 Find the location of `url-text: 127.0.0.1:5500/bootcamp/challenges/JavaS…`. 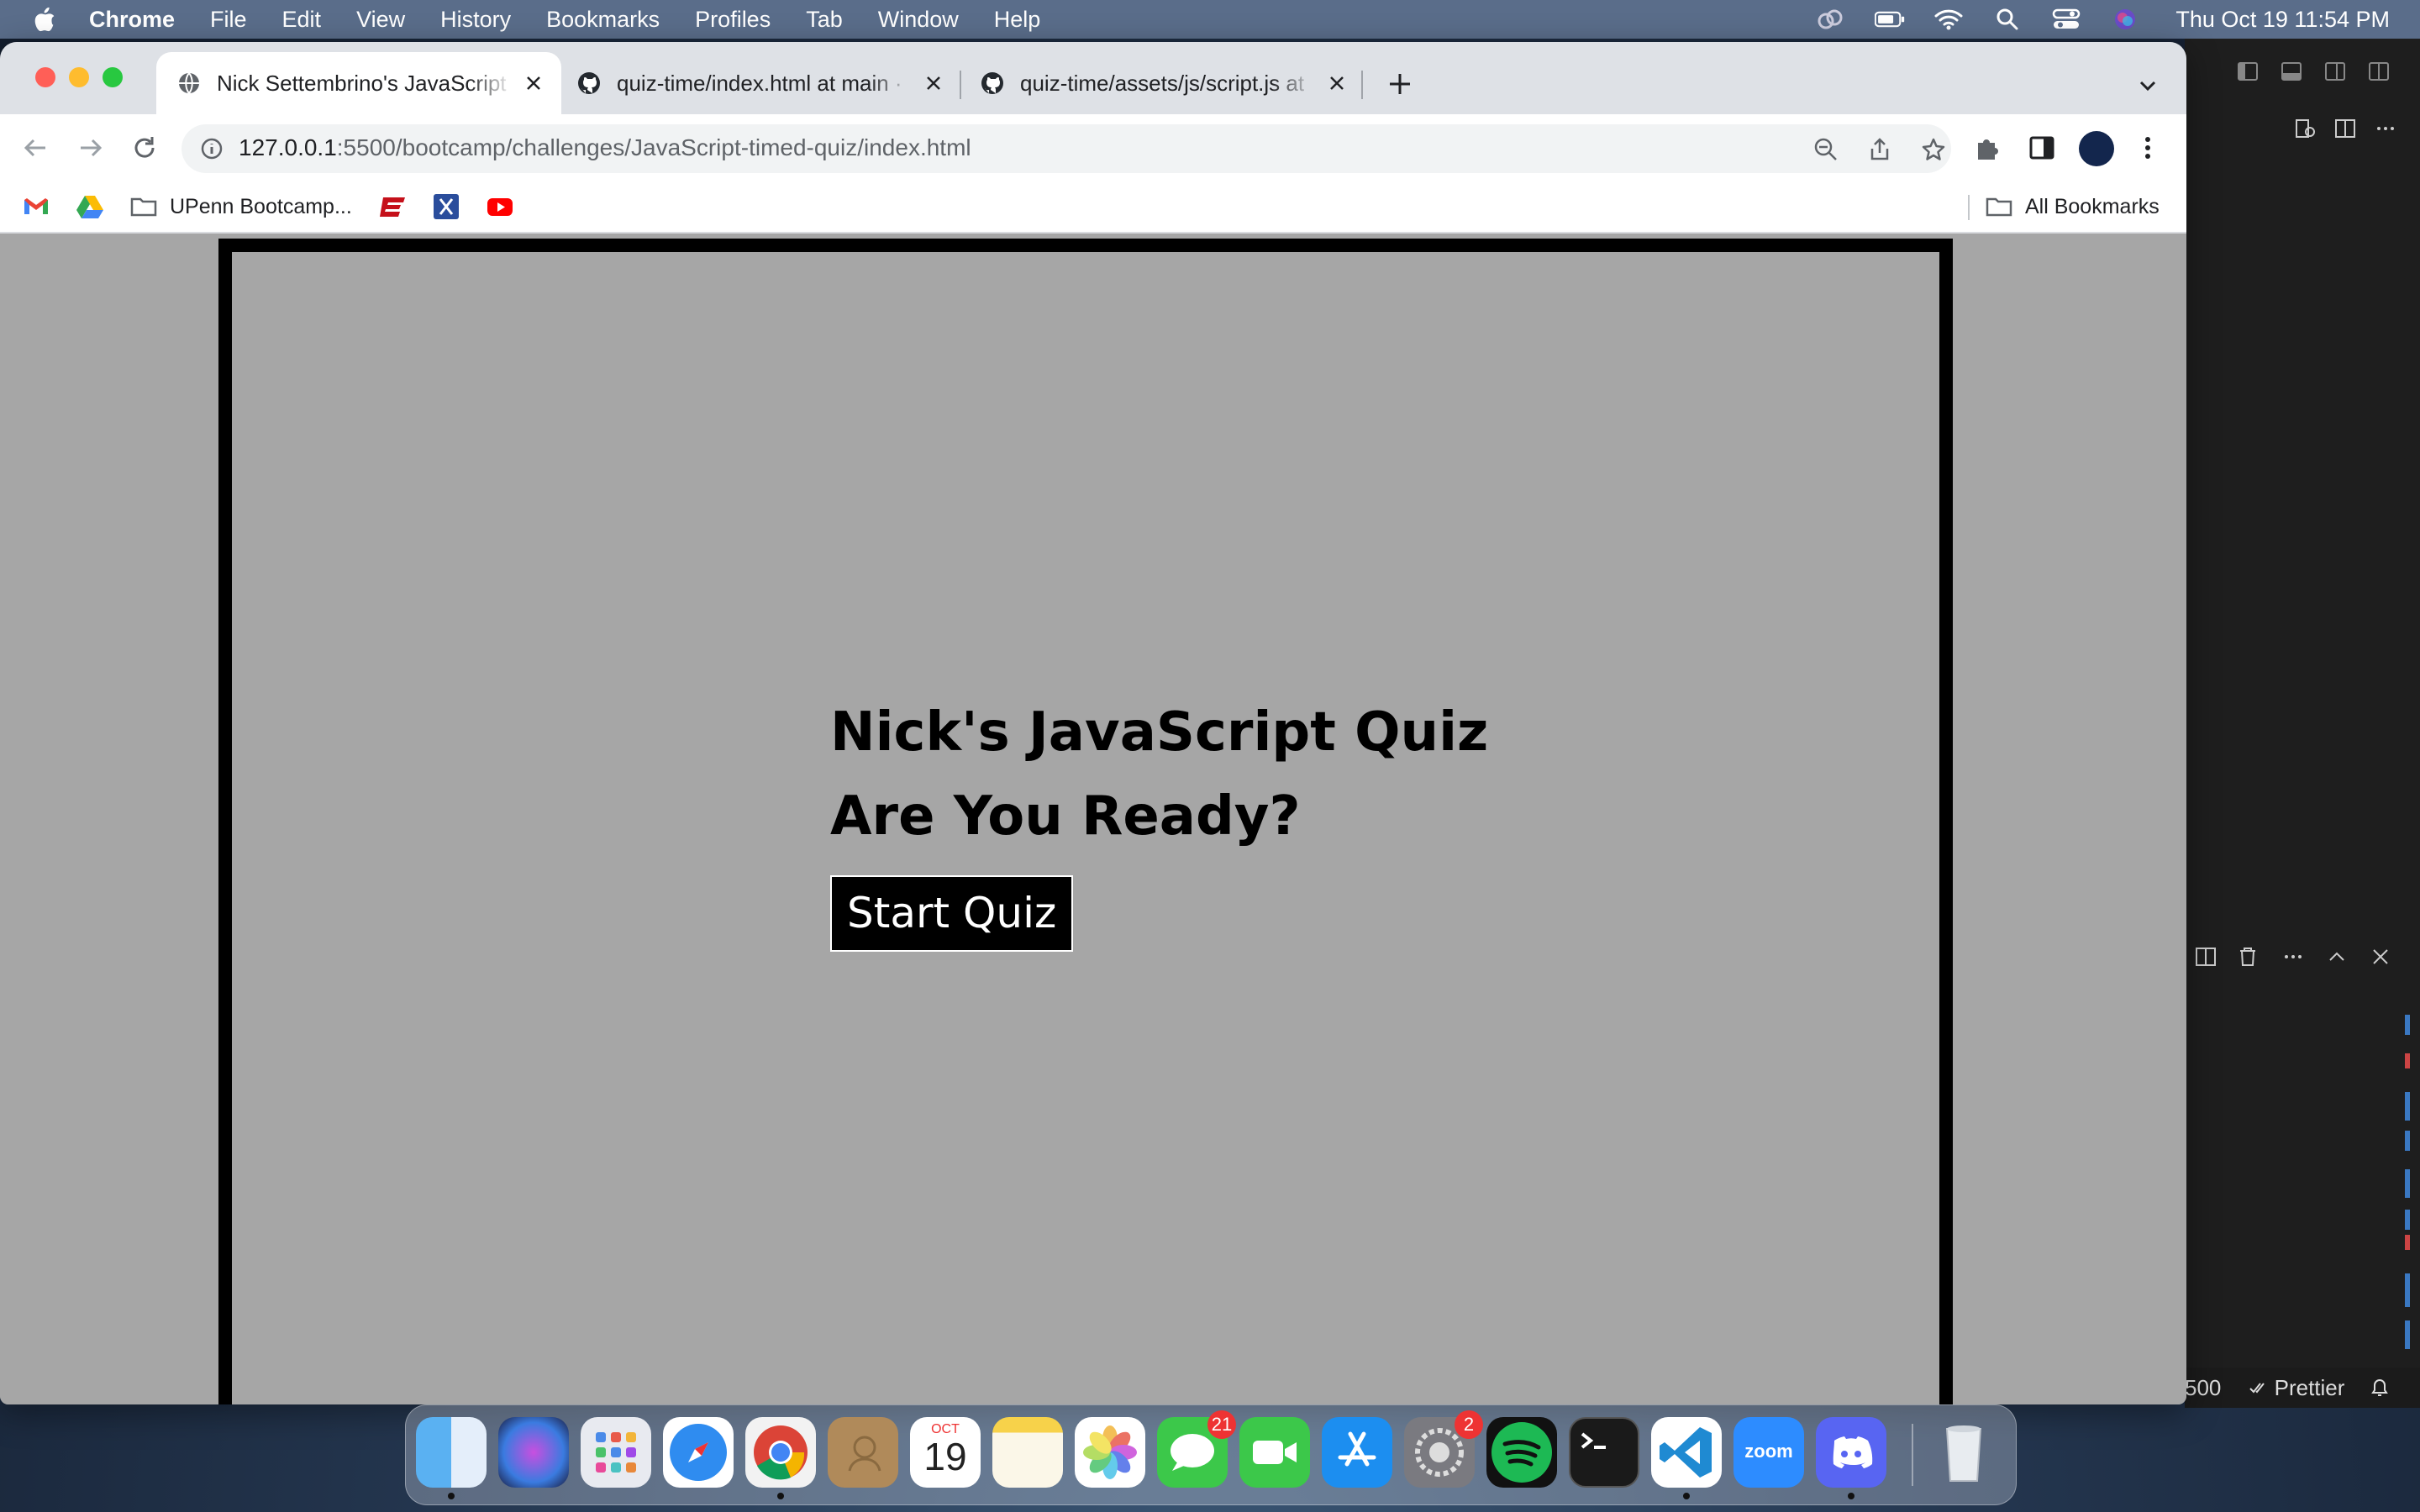

url-text: 127.0.0.1:5500/bootcamp/challenges/JavaS… is located at coordinates (605, 147).